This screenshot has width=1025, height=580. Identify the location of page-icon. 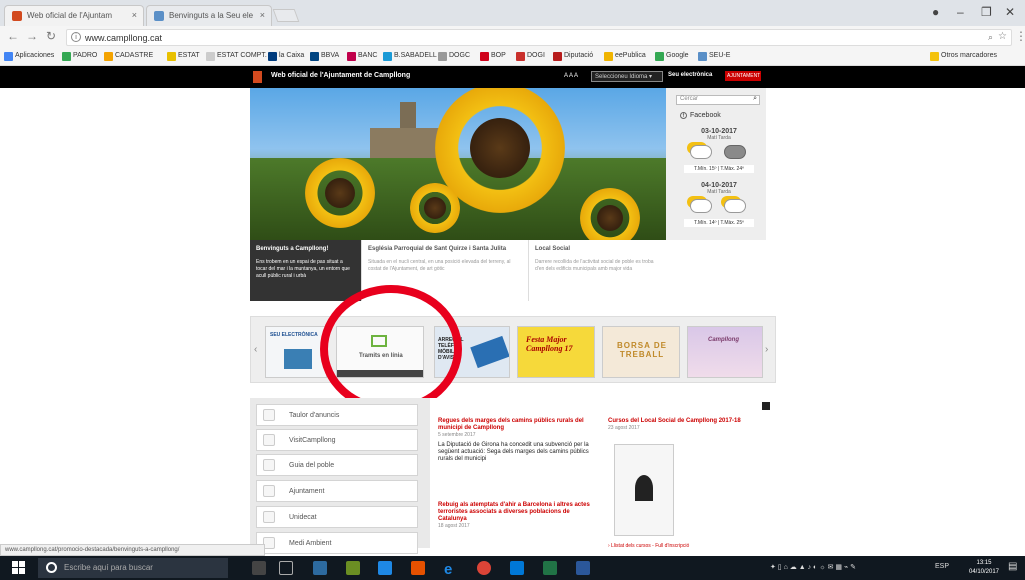
(210, 56).